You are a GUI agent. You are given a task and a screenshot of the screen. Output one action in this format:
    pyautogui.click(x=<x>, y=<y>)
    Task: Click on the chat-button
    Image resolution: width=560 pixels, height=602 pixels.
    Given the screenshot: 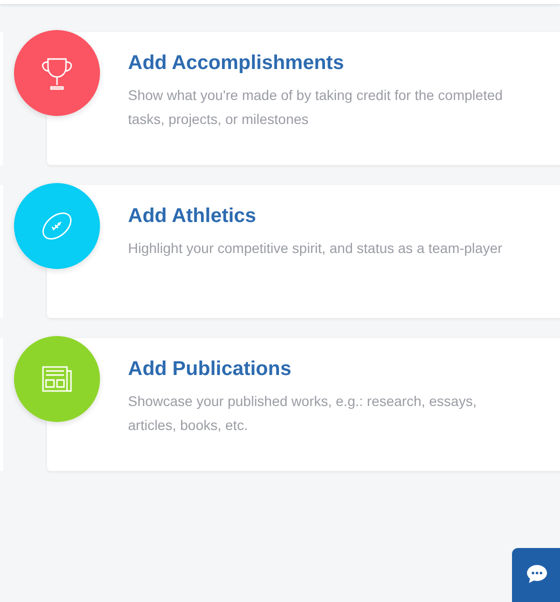 What is the action you would take?
    pyautogui.click(x=536, y=575)
    